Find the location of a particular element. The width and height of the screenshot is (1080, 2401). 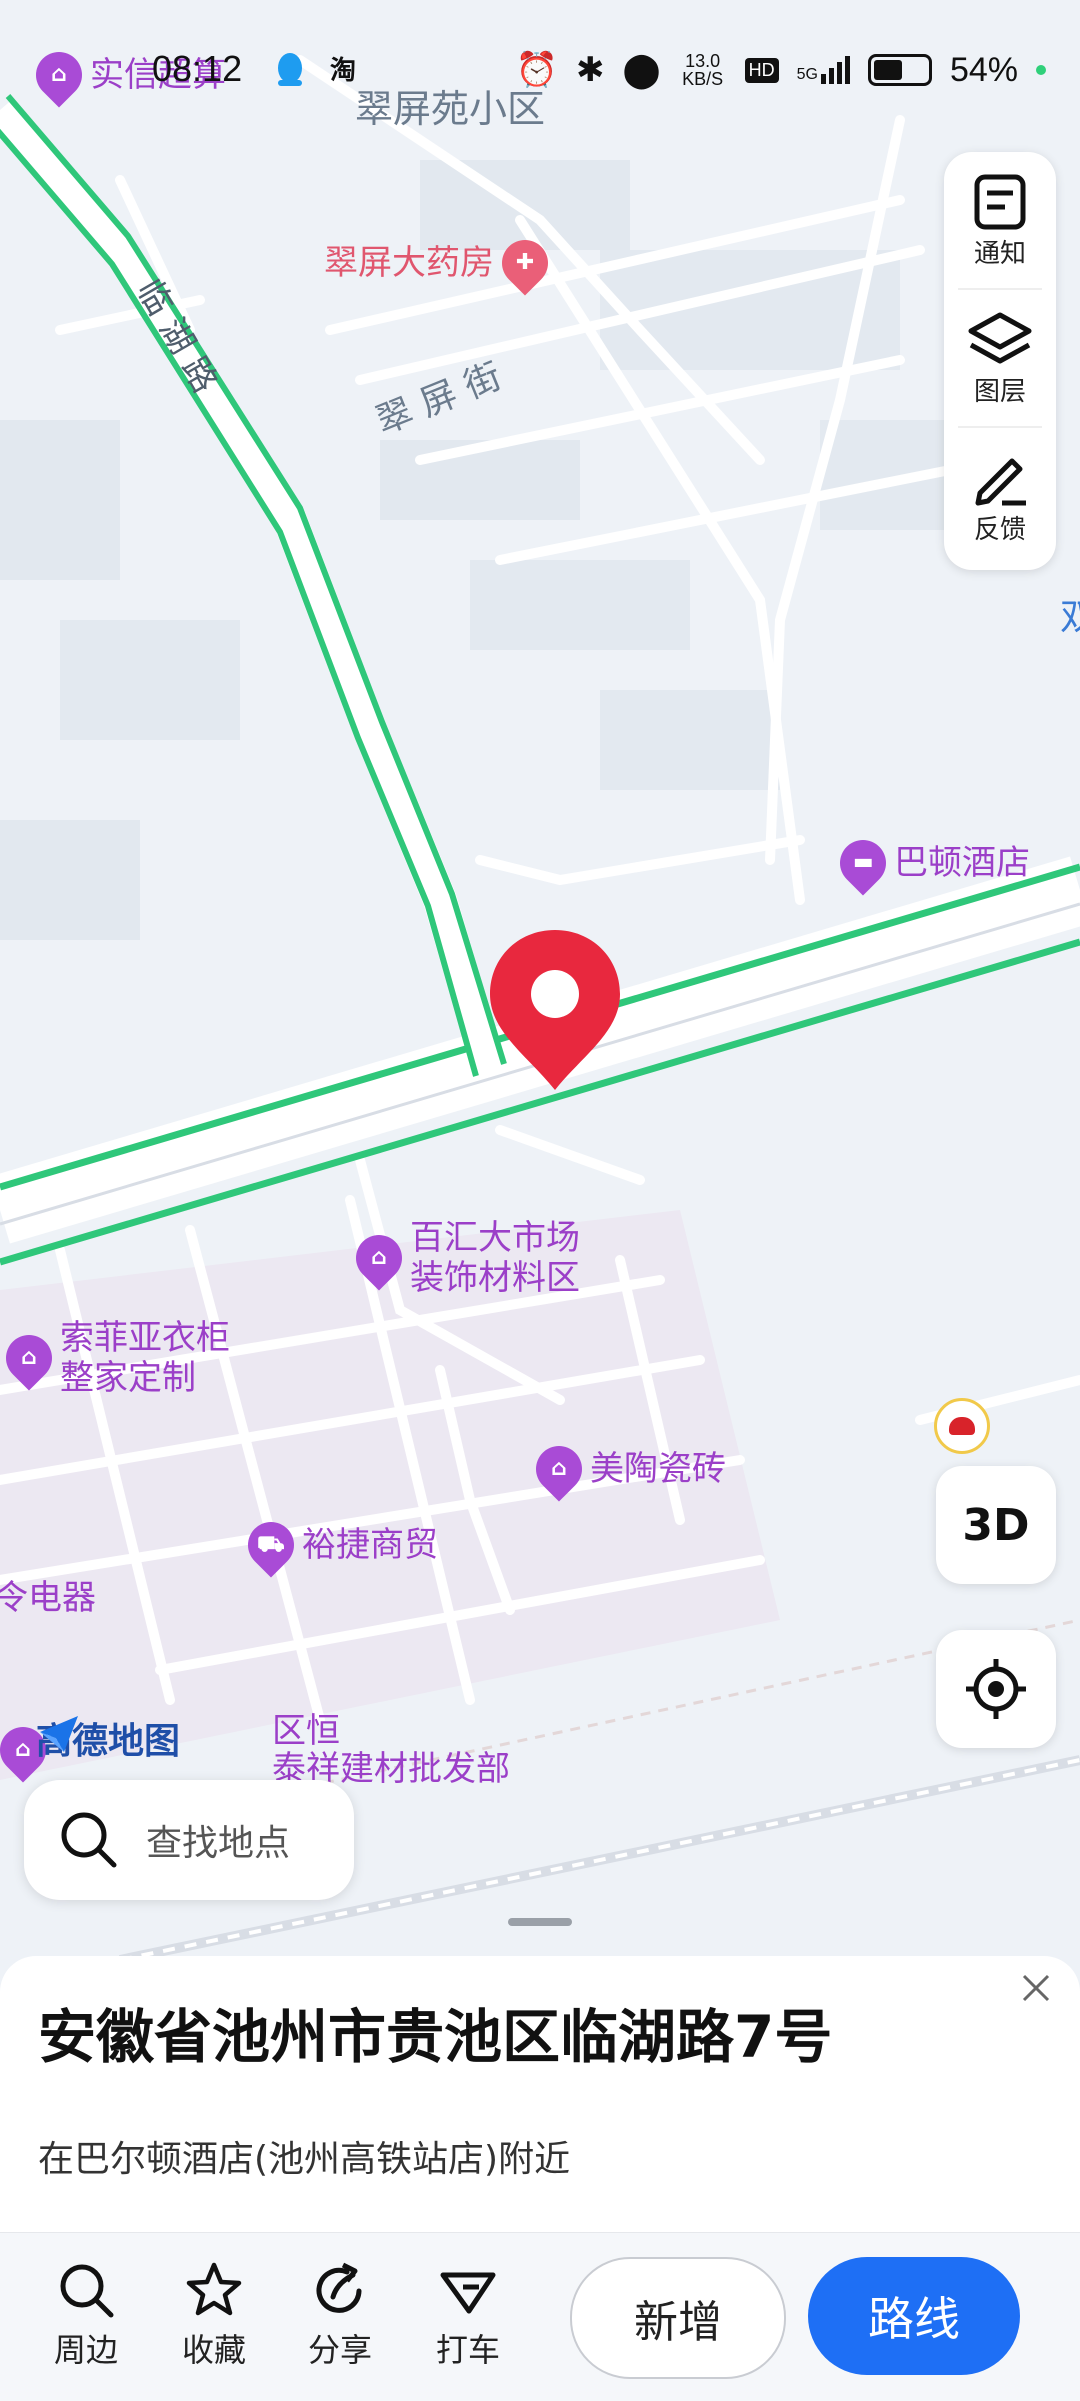

poi-meitao: ⌂ 美陶瓷砖 is located at coordinates (626, 1469).